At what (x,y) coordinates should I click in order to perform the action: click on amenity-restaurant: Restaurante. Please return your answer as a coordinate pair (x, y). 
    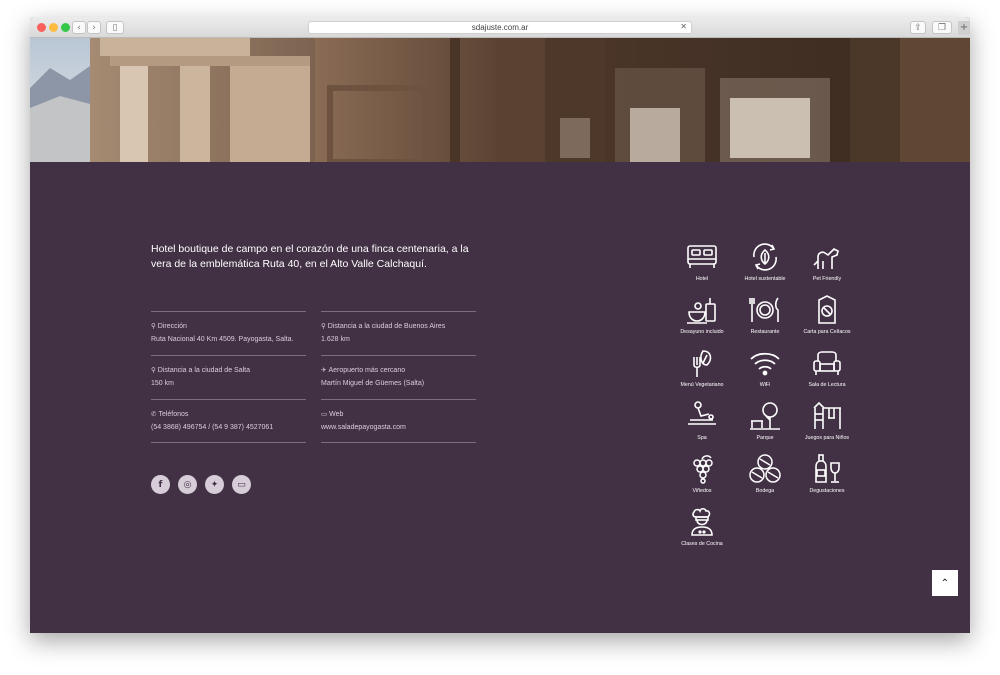
    Looking at the image, I should click on (765, 320).